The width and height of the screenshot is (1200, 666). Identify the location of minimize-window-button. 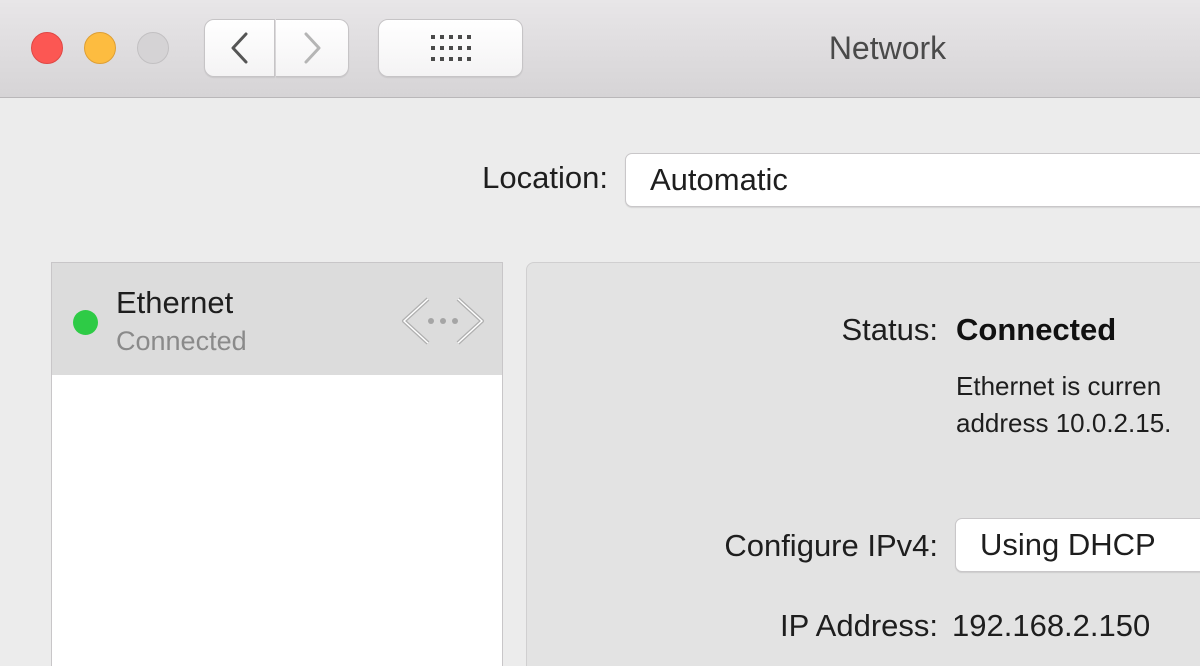
(100, 48).